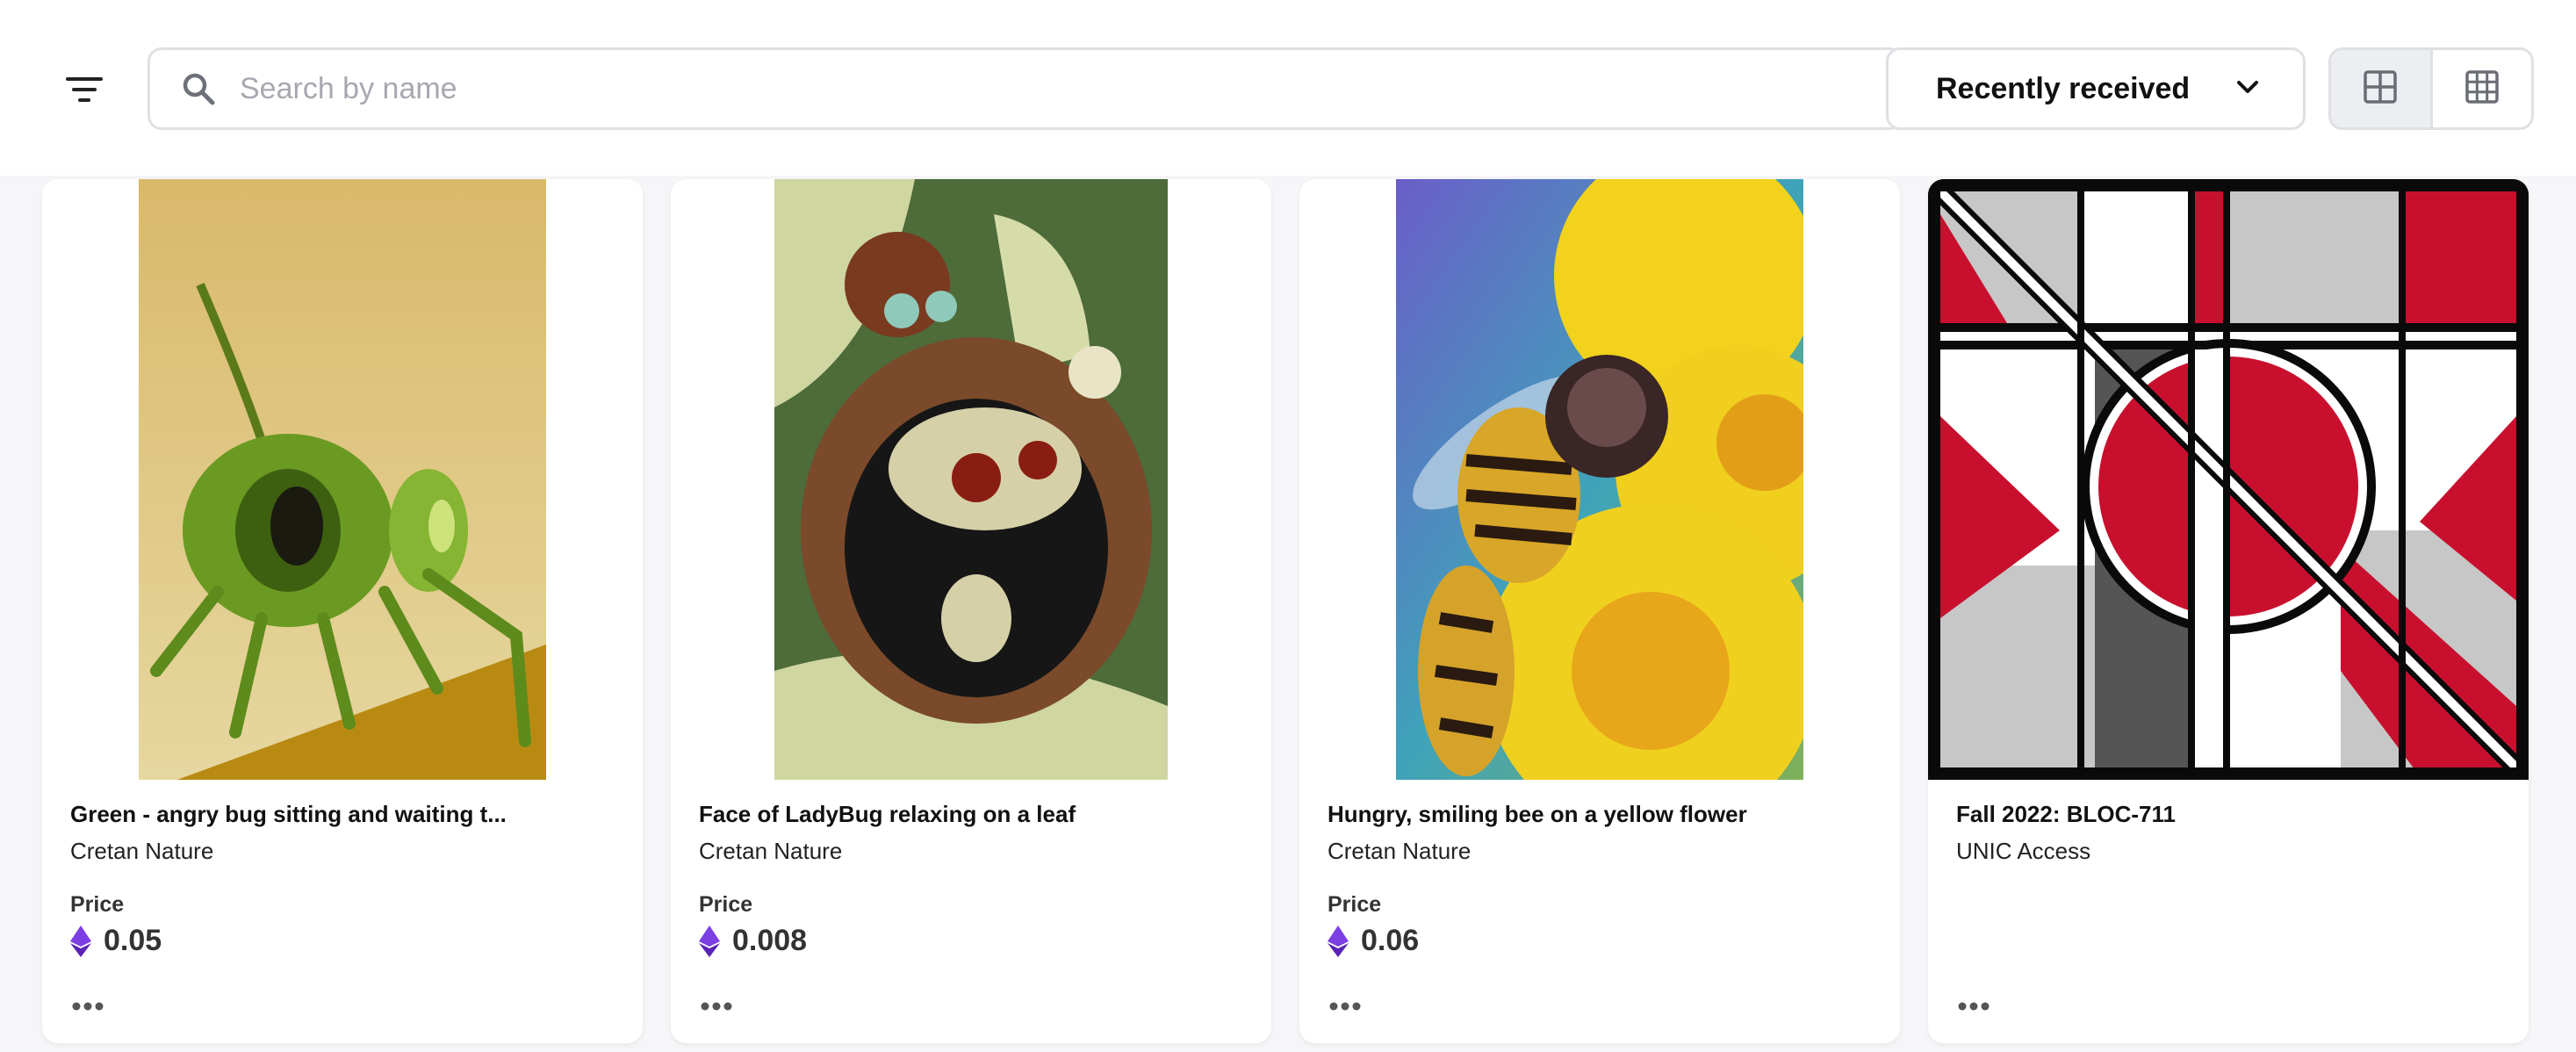  Describe the element at coordinates (770, 940) in the screenshot. I see `price-value: 0.008` at that location.